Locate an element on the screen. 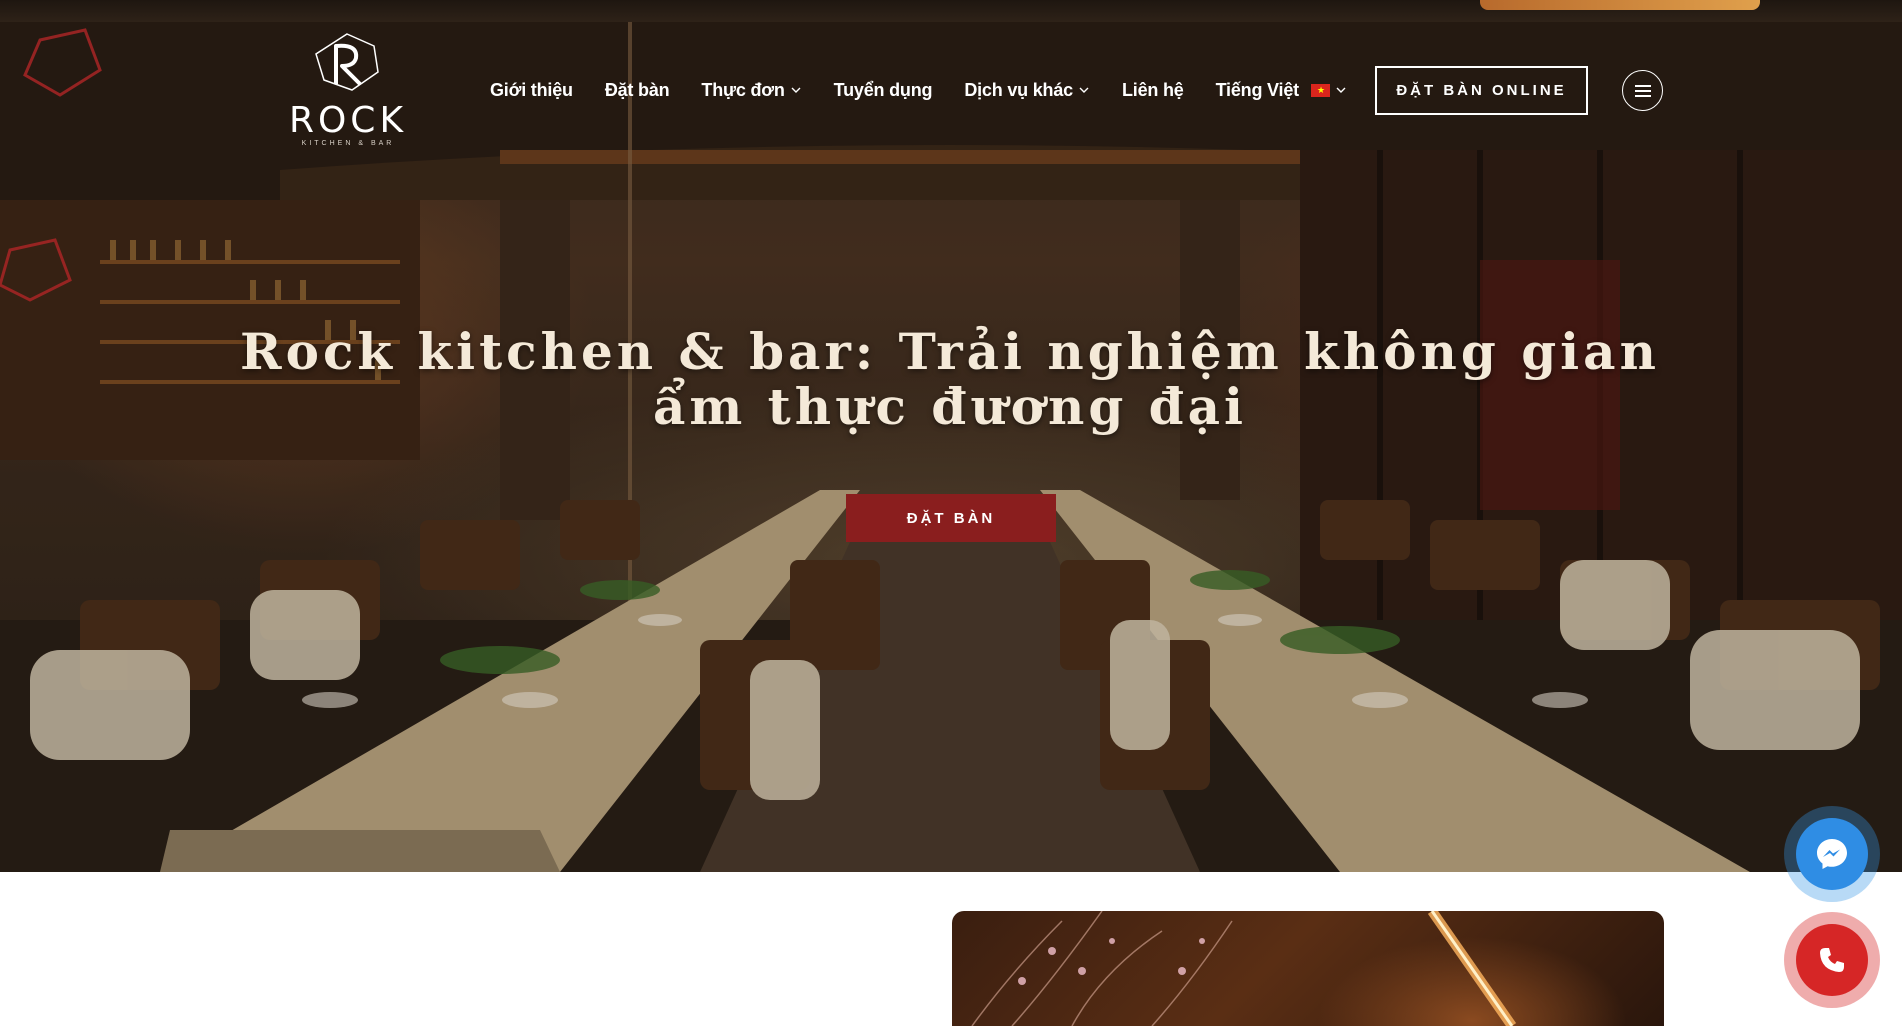 This screenshot has width=1902, height=1026. call-button-core is located at coordinates (1832, 960).